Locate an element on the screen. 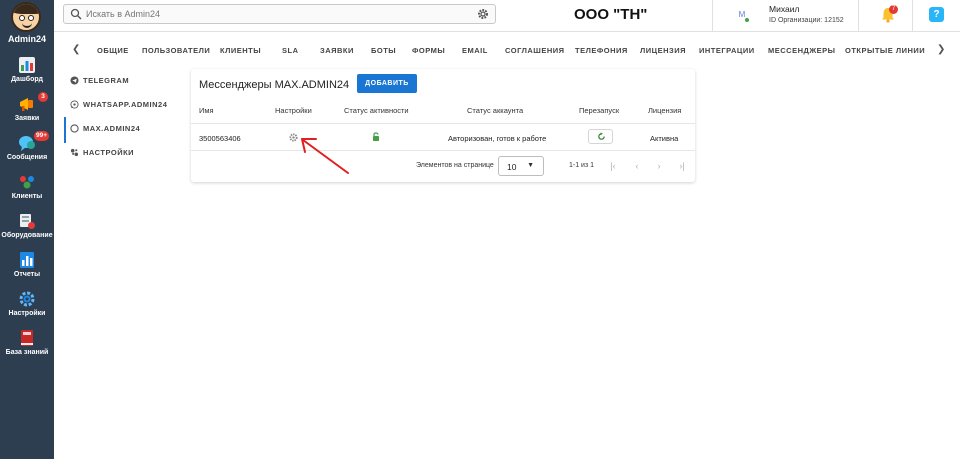 The image size is (960, 459). messages-badge: 99+ is located at coordinates (42, 136).